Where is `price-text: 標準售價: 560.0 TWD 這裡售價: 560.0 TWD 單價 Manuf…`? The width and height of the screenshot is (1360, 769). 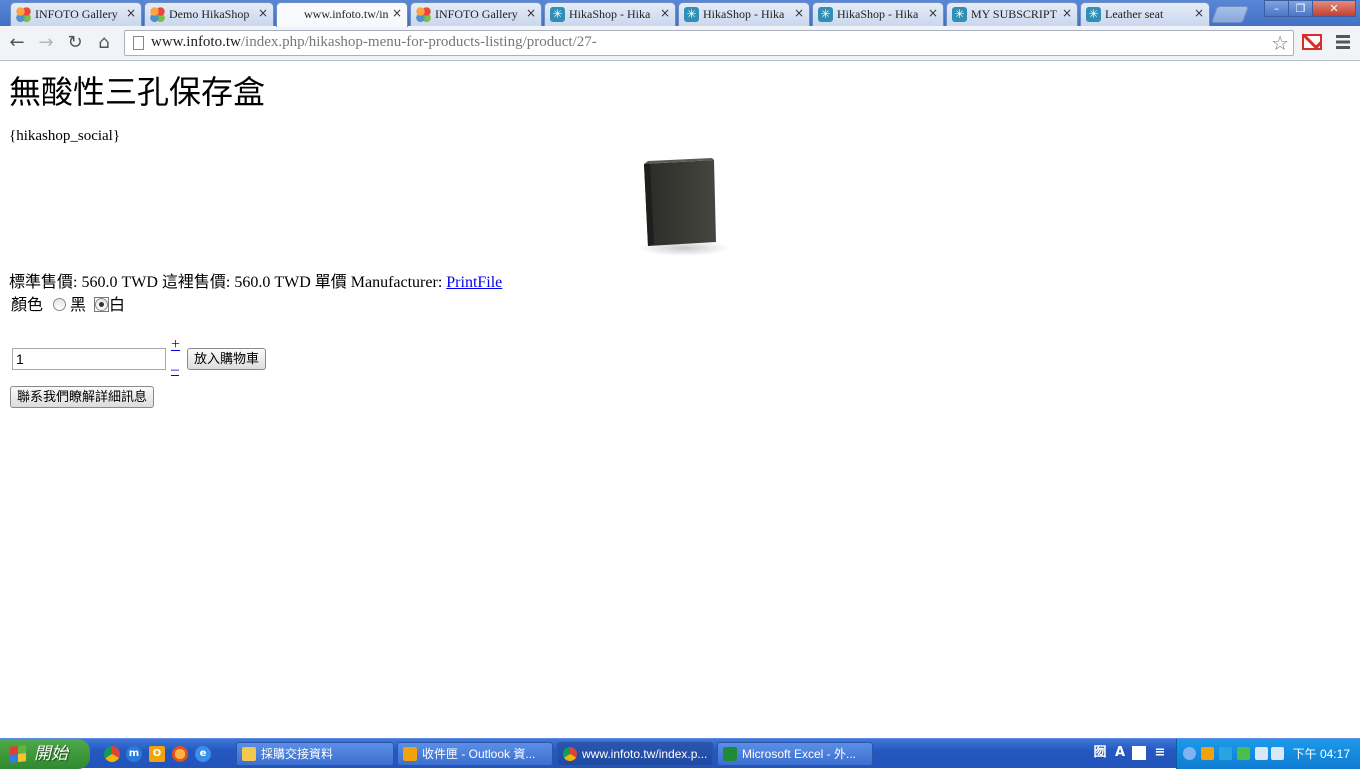 price-text: 標準售價: 560.0 TWD 這裡售價: 560.0 TWD 單價 Manuf… is located at coordinates (228, 282).